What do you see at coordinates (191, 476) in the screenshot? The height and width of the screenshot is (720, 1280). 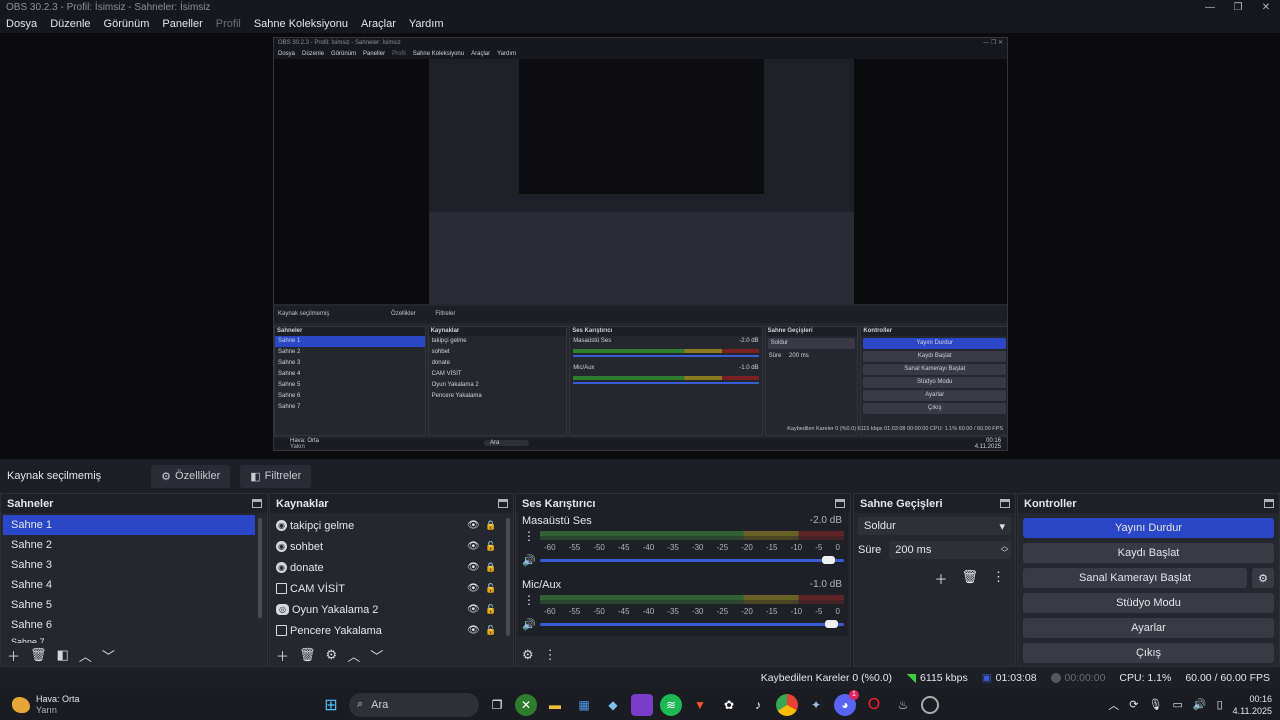 I see `properties-button: ⚙ Özellikler` at bounding box center [191, 476].